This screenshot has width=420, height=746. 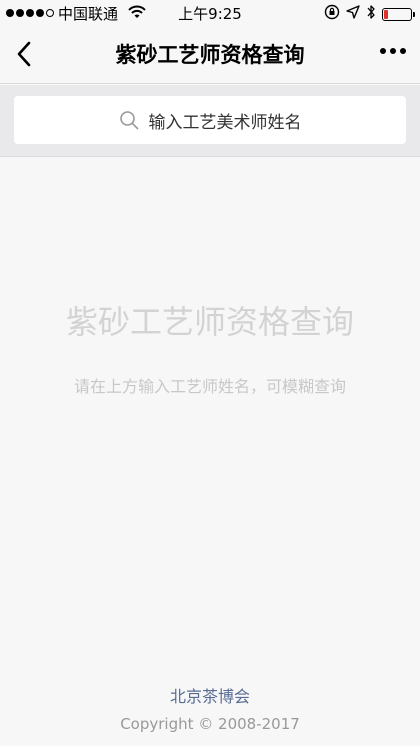 What do you see at coordinates (210, 697) in the screenshot?
I see `footer-link: 北京茶博会` at bounding box center [210, 697].